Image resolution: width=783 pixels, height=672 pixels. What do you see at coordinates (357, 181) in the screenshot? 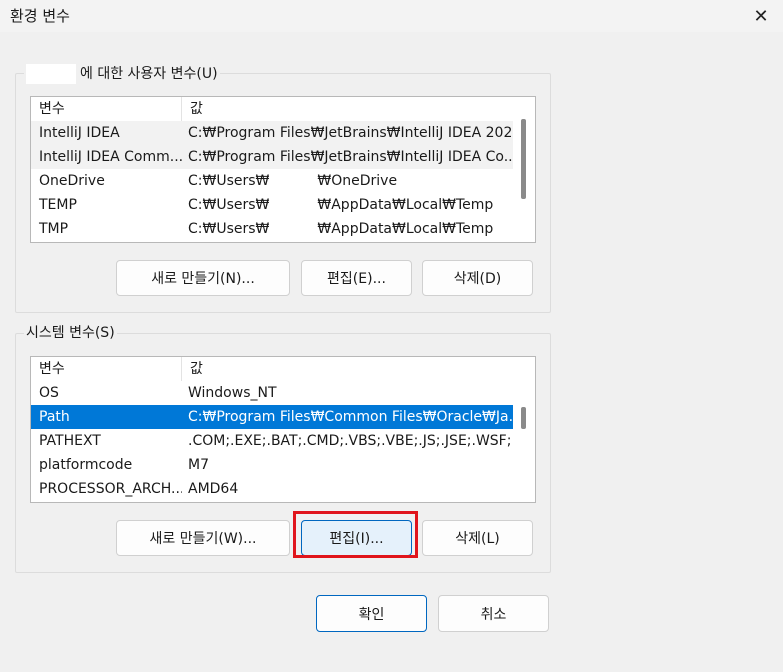
I see `value-suffix: ₩OneDrive` at bounding box center [357, 181].